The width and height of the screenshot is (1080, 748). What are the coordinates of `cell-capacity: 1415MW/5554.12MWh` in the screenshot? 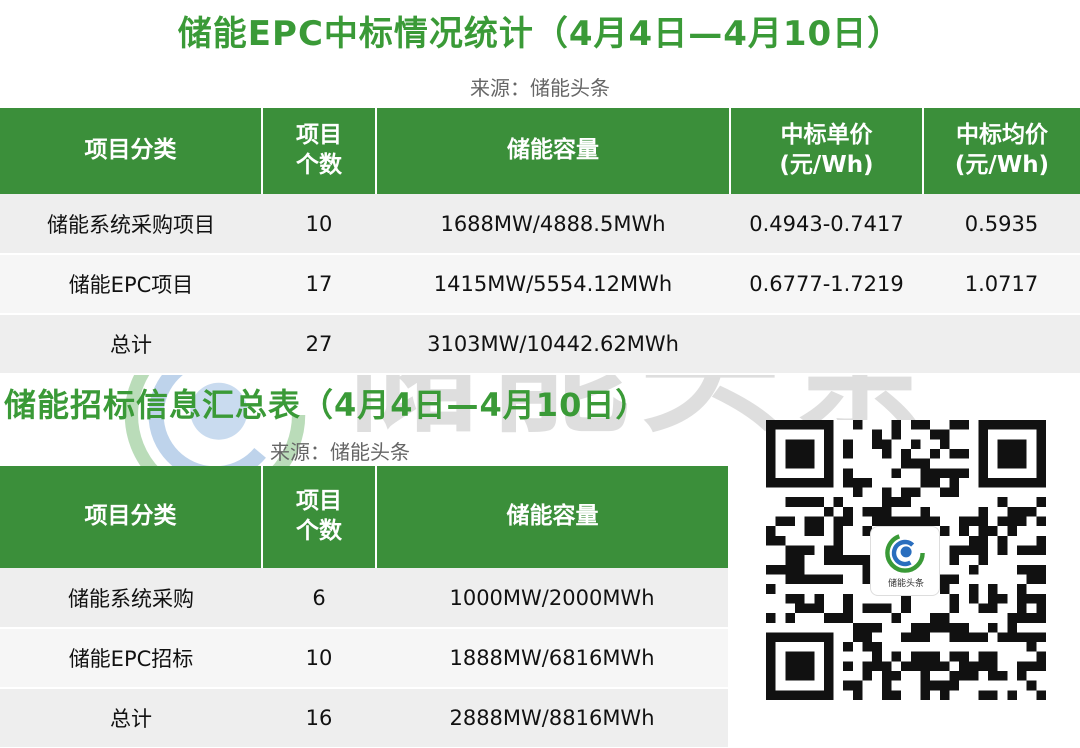 It's located at (553, 284).